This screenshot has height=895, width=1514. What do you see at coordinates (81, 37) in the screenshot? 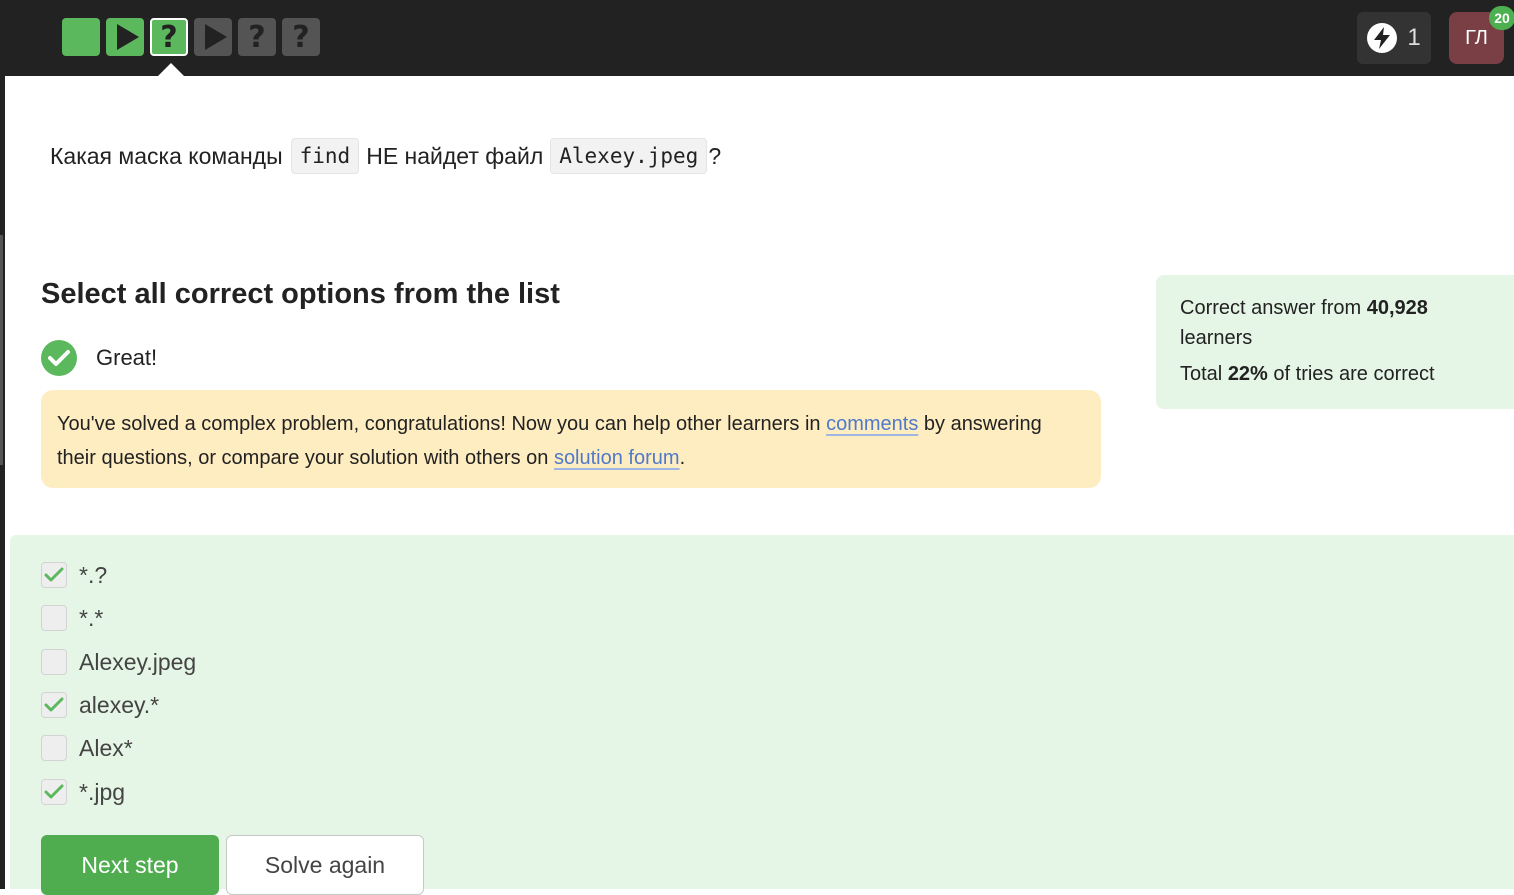
I see `step-1-button` at bounding box center [81, 37].